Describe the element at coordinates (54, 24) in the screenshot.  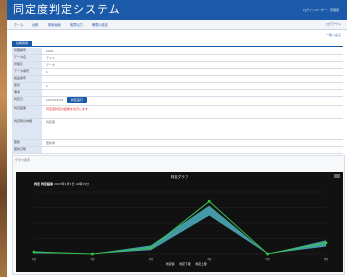
I see `menu-item-search: 検索画面` at that location.